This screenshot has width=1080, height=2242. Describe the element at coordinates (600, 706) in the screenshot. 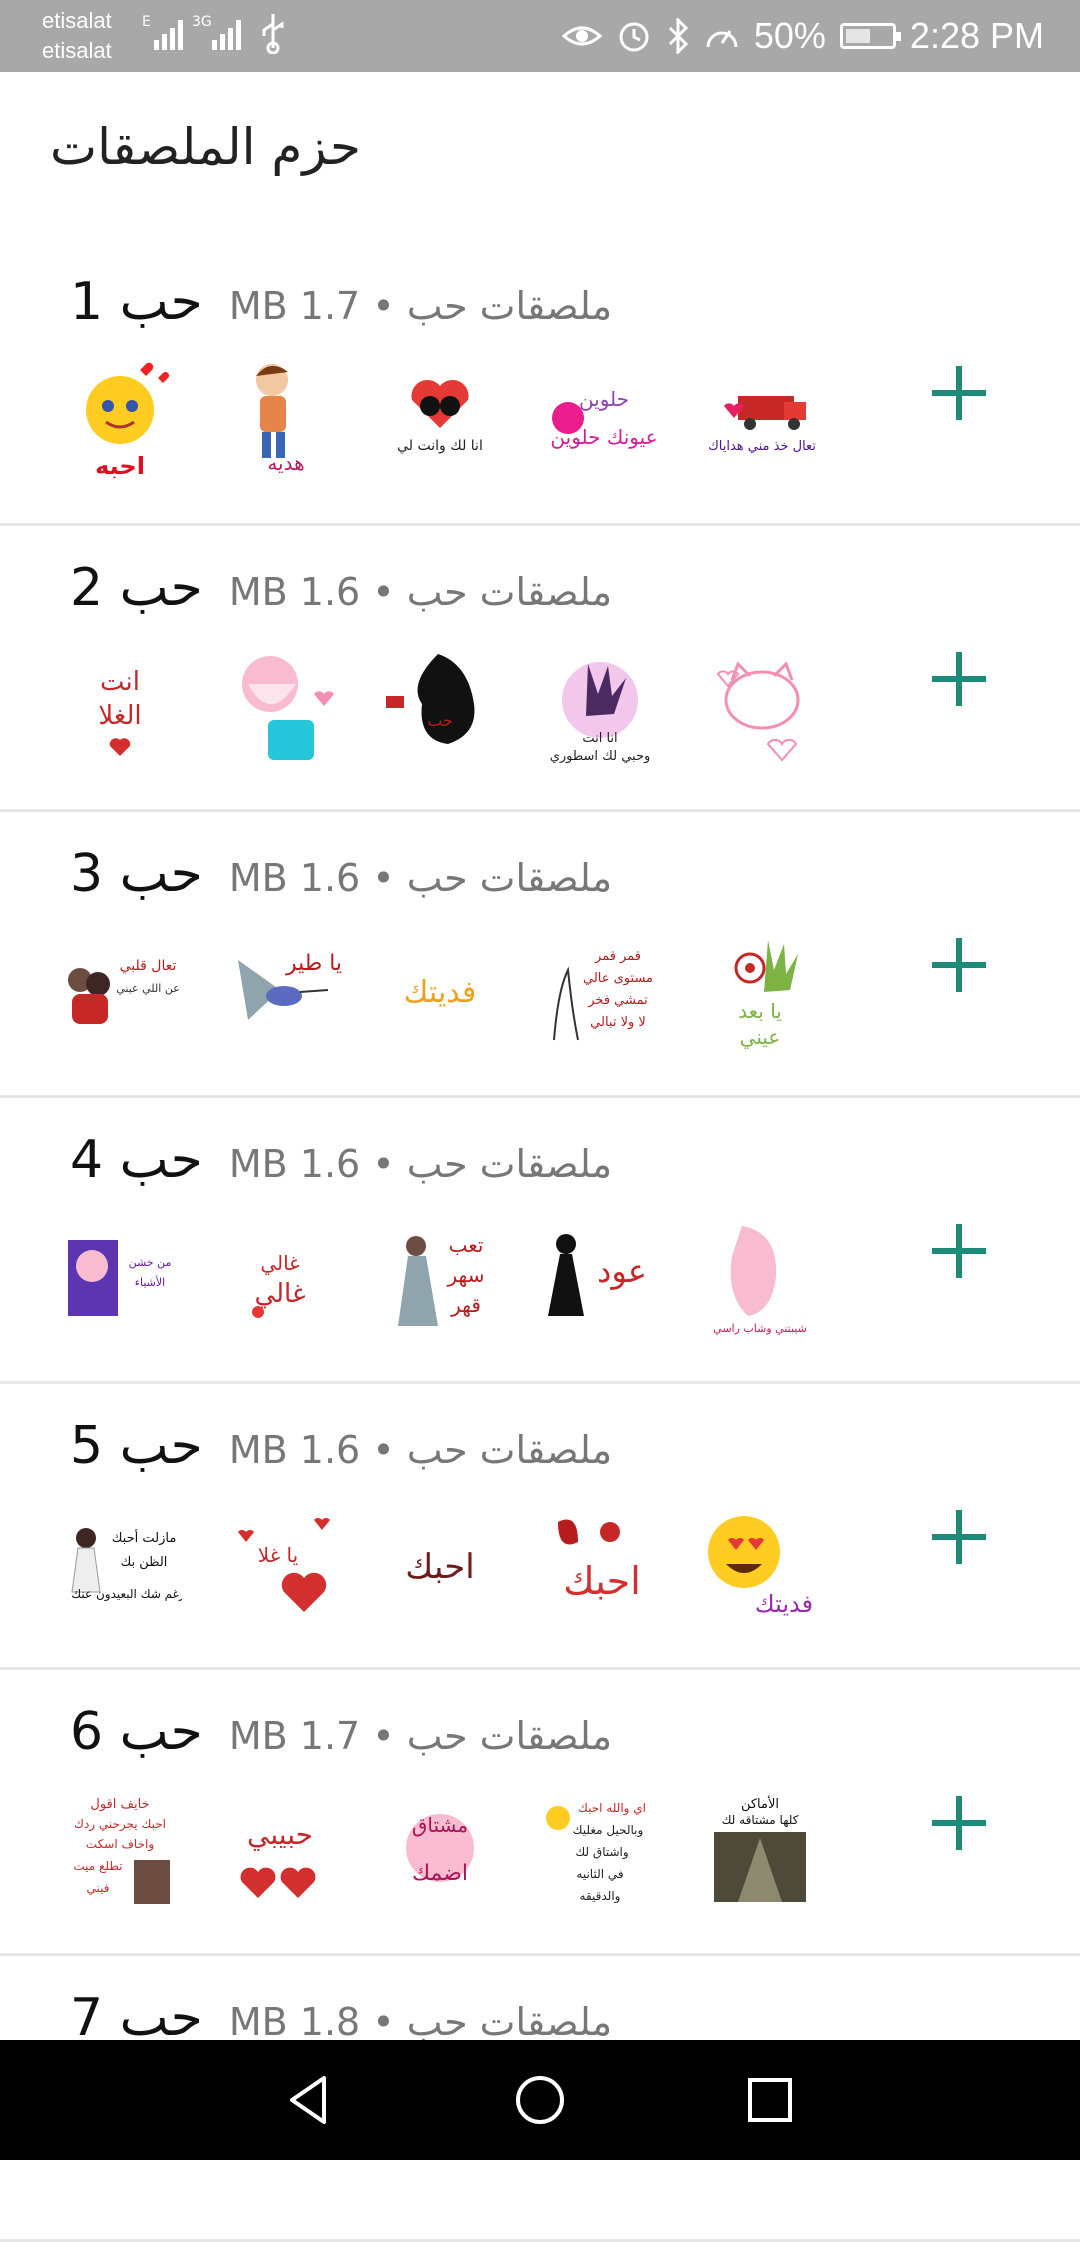

I see `sticker-thumbnail: انا انت وحبي لك اسطوري` at that location.